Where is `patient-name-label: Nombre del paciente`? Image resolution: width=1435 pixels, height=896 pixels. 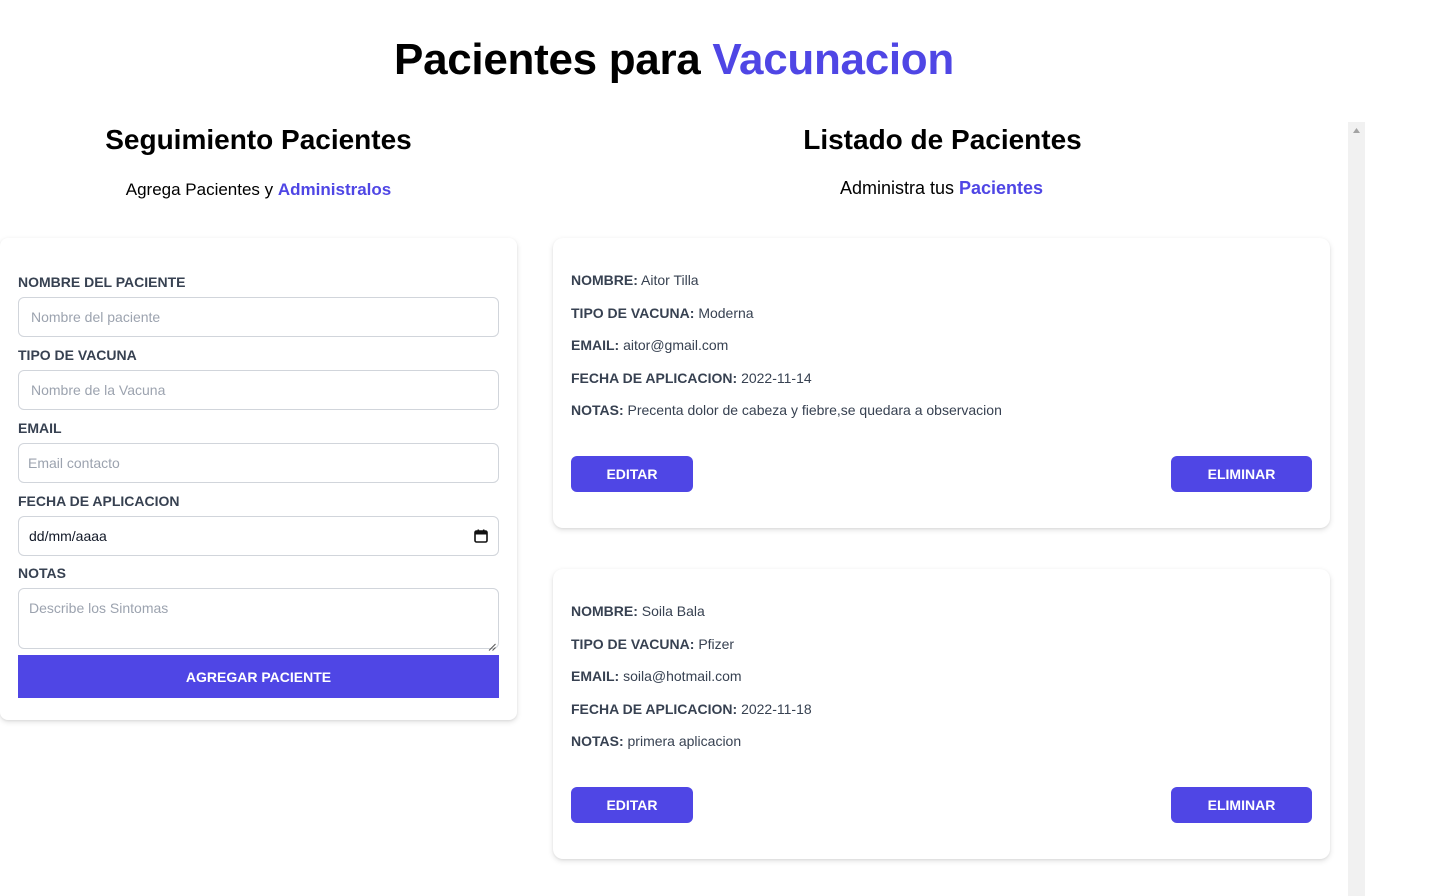 patient-name-label: Nombre del paciente is located at coordinates (102, 282).